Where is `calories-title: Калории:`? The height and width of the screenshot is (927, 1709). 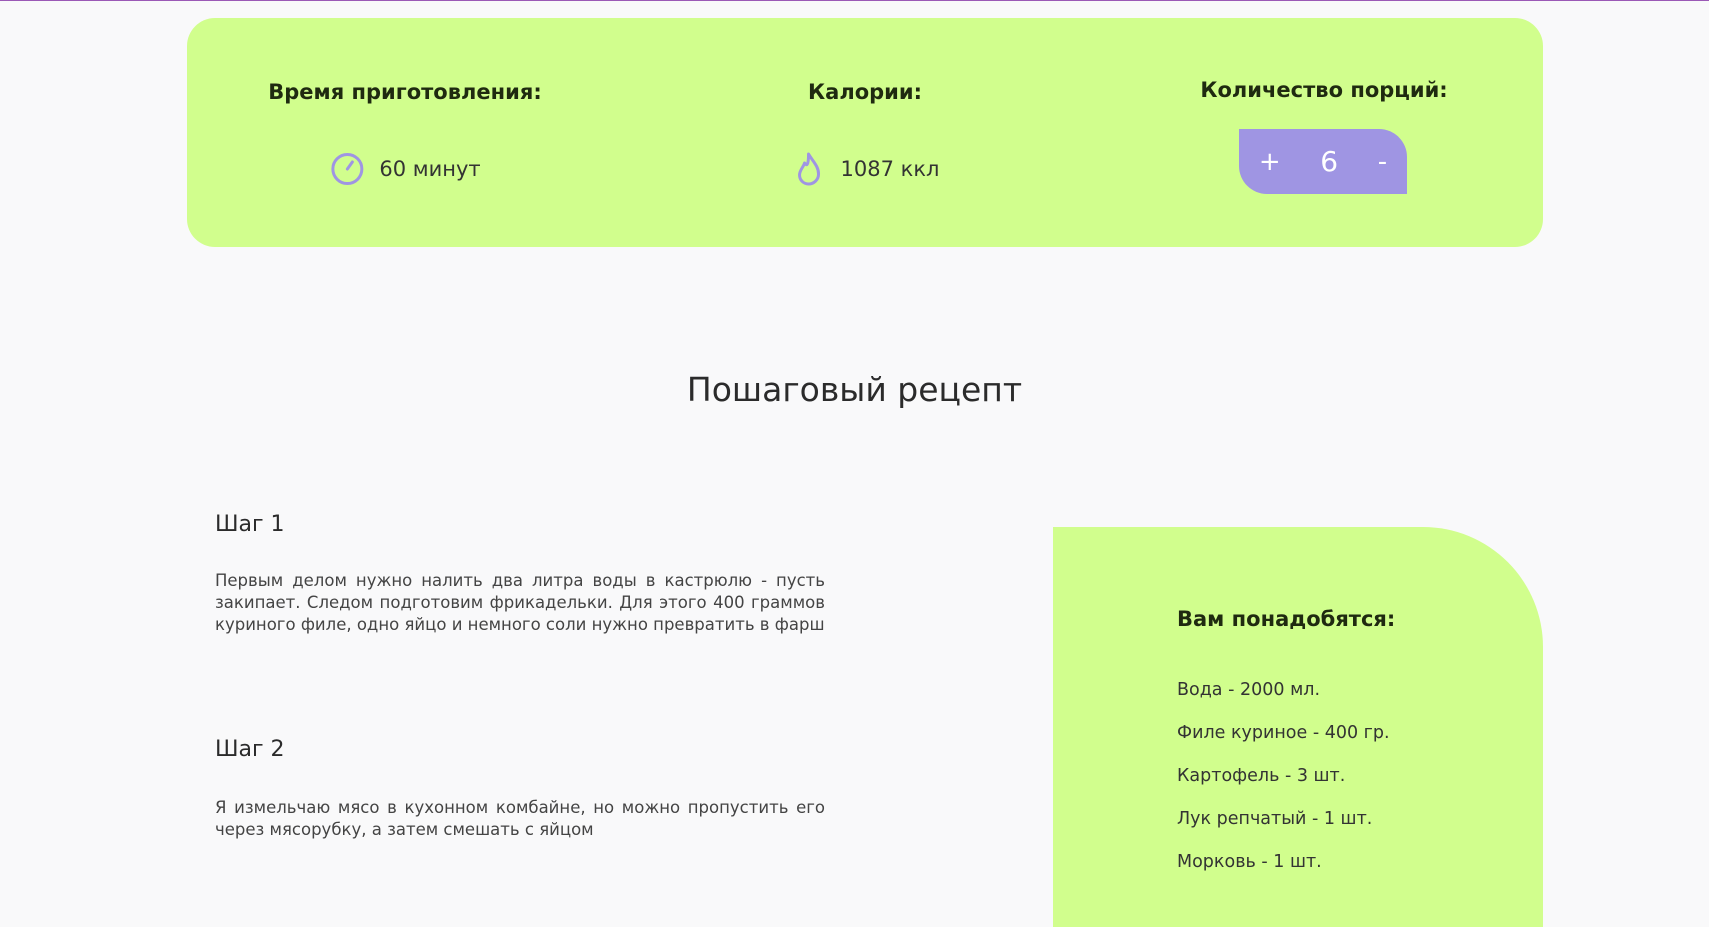
calories-title: Калории: is located at coordinates (865, 92).